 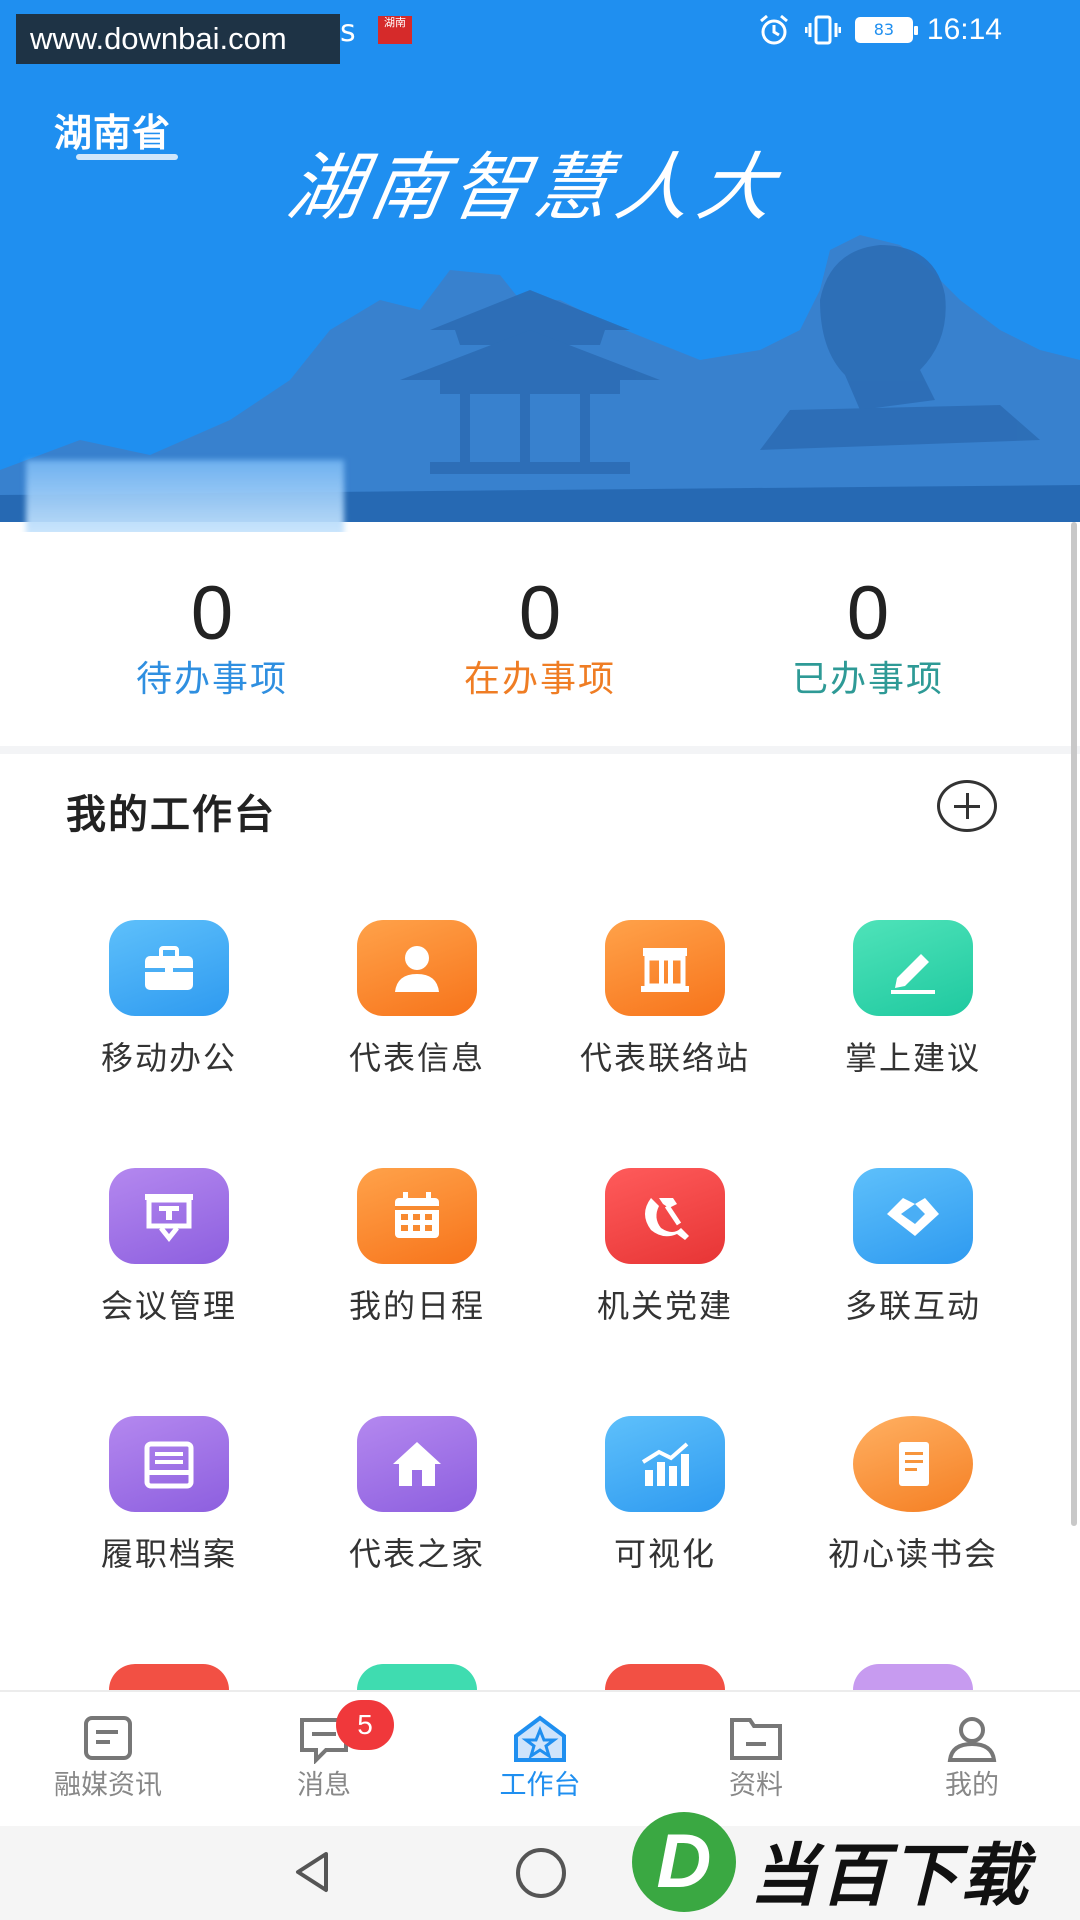 What do you see at coordinates (665, 1216) in the screenshot?
I see `party-emblem-icon` at bounding box center [665, 1216].